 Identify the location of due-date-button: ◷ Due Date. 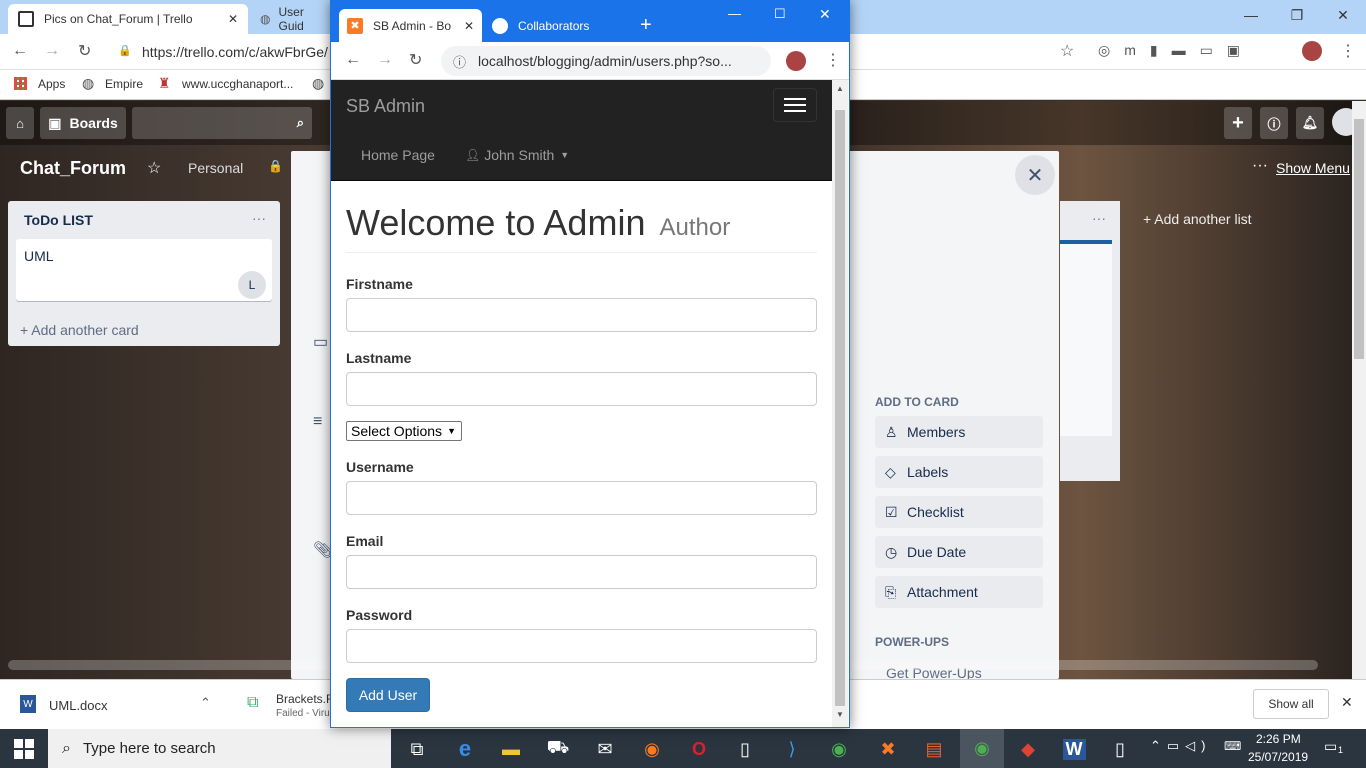
(959, 552).